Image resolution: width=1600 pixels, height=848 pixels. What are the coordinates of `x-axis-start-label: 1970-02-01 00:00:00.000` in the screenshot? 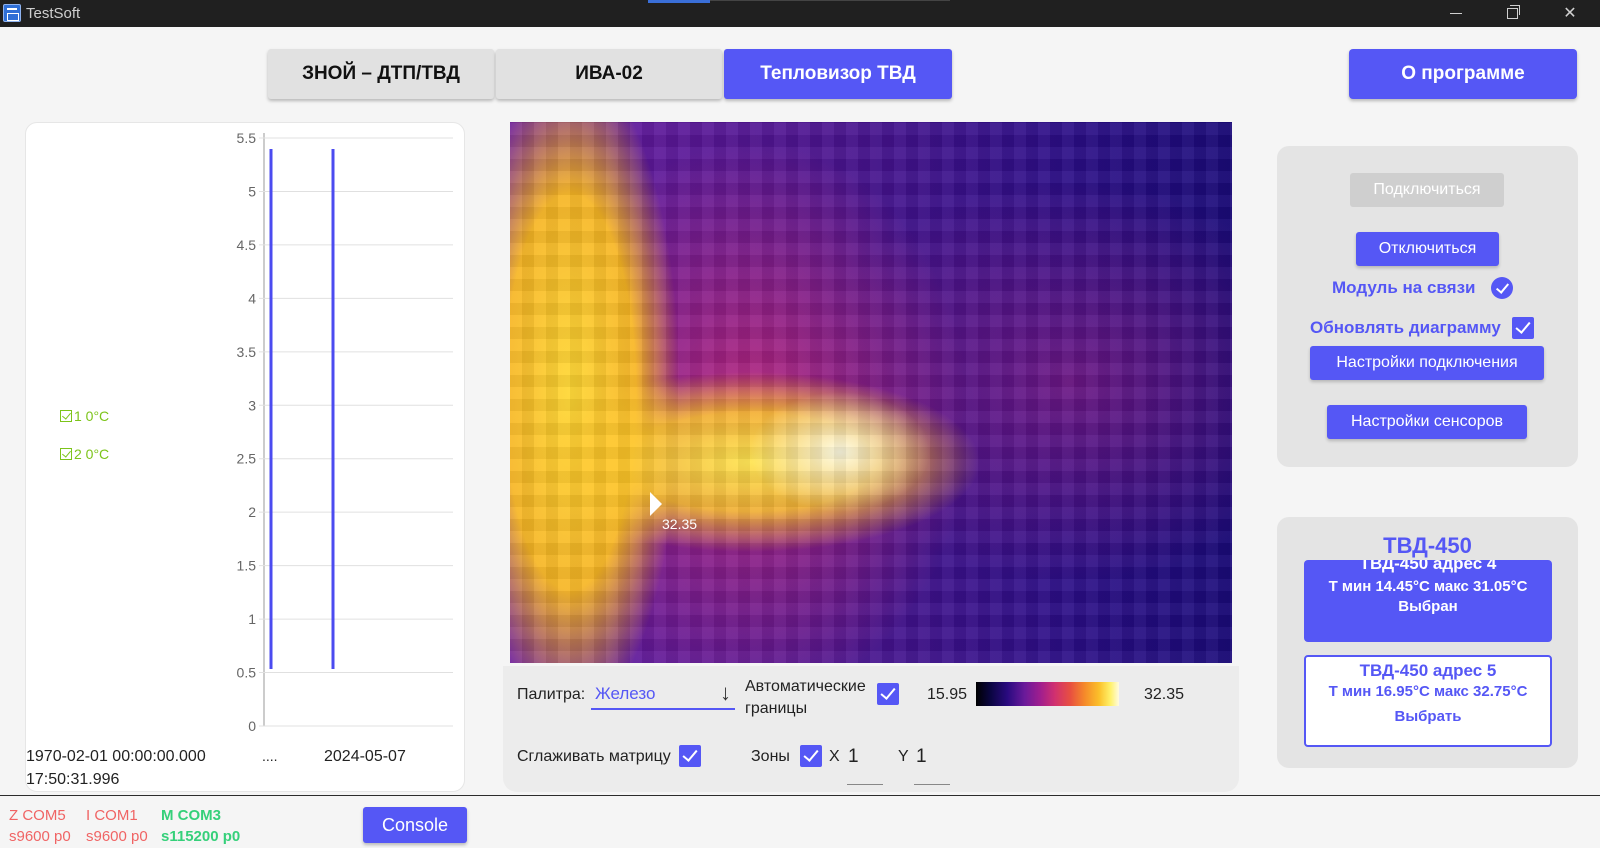 It's located at (116, 756).